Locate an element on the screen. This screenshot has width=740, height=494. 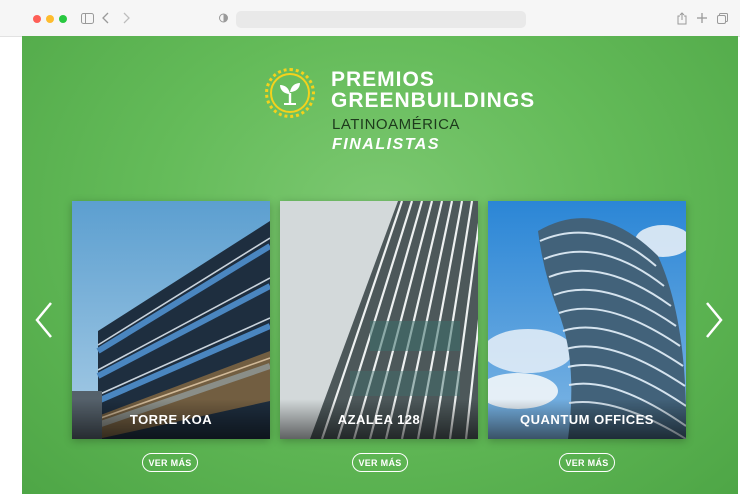
project-card-azalea-128: AZALEA 128 is located at coordinates (379, 320).